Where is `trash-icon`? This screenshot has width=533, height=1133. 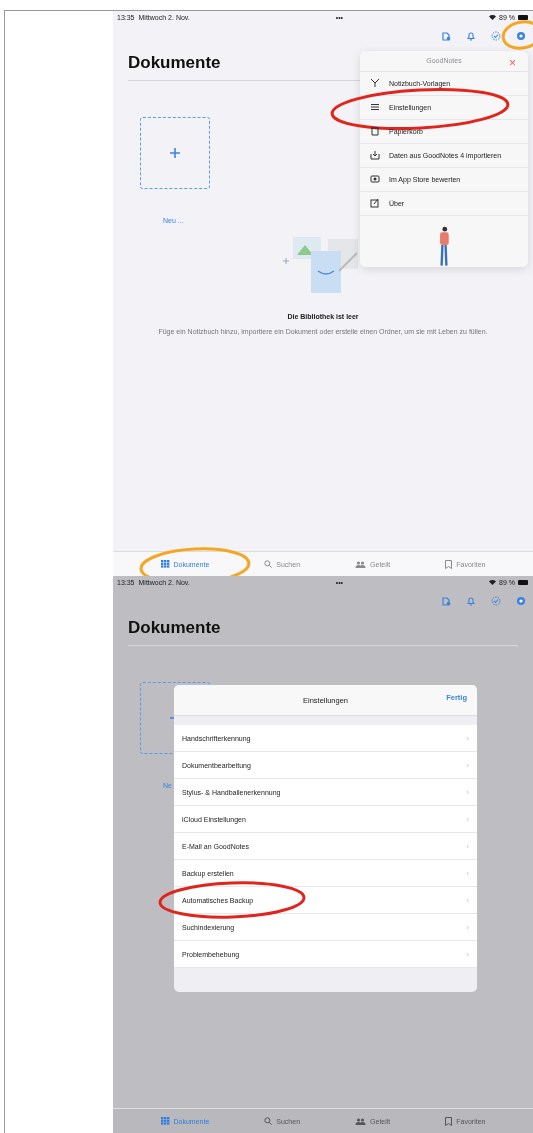 trash-icon is located at coordinates (375, 131).